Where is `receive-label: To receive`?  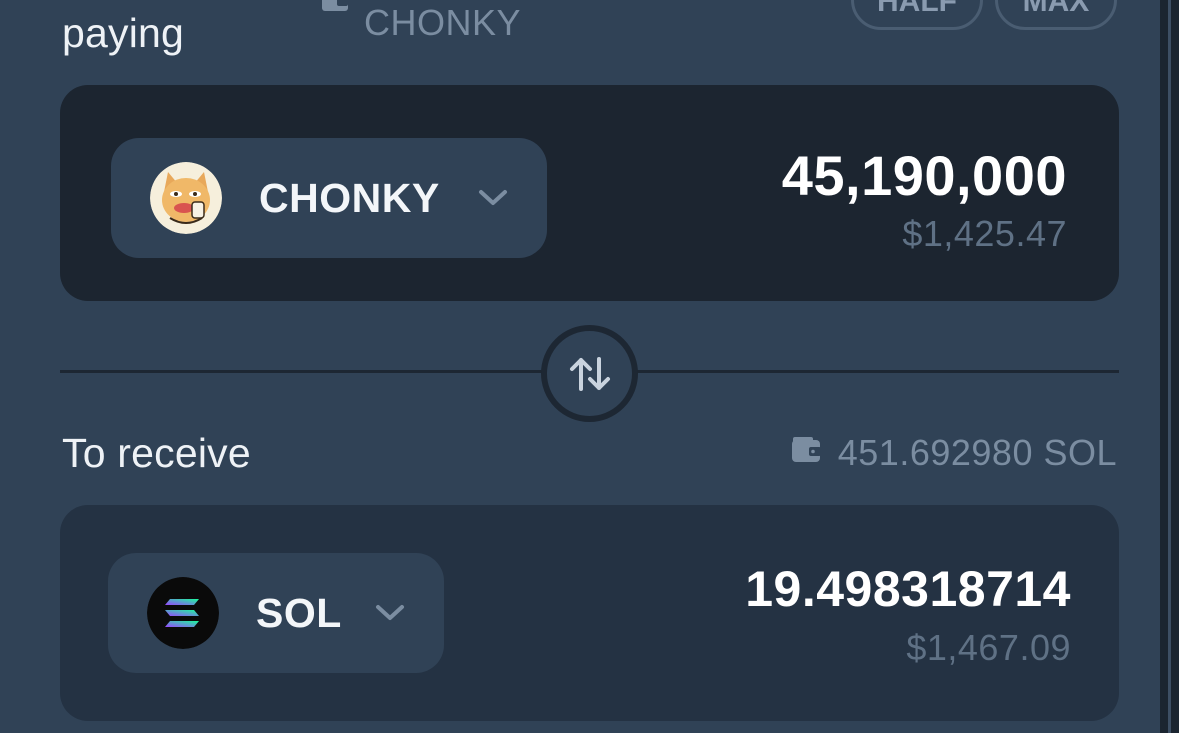 receive-label: To receive is located at coordinates (156, 453).